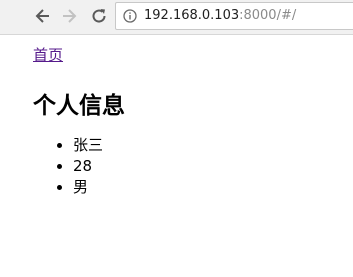  I want to click on url-path: :8000/#/, so click(268, 15).